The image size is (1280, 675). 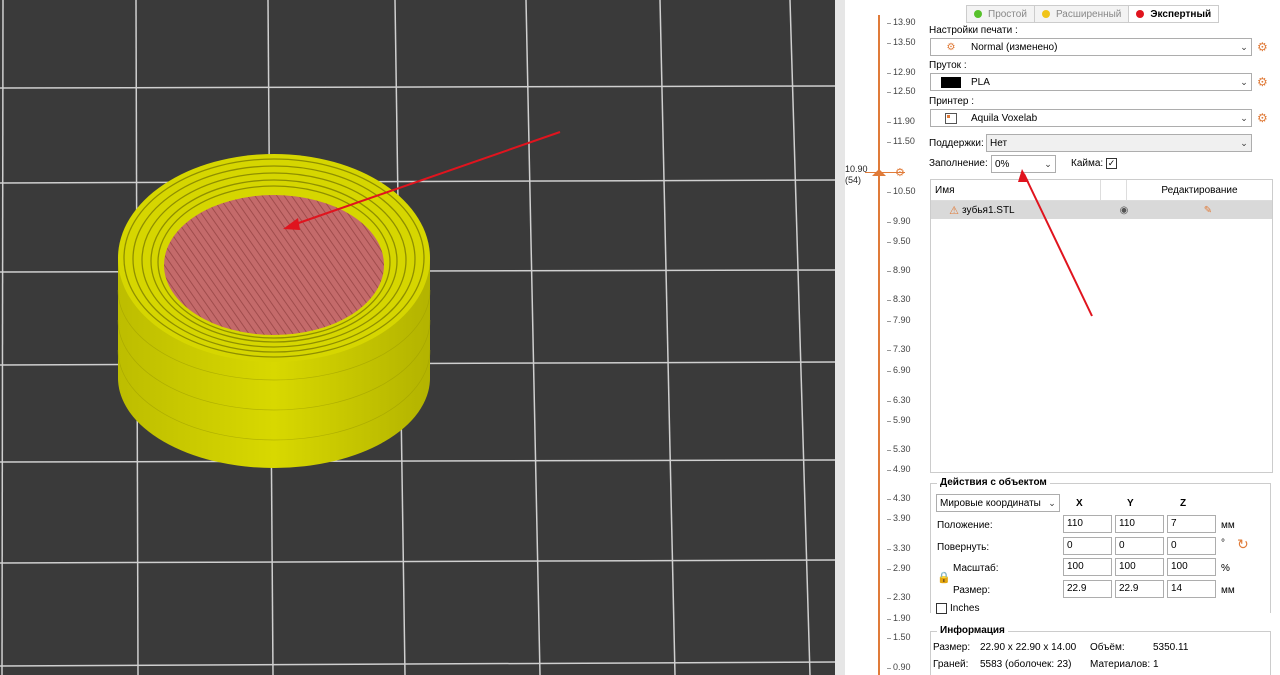 I want to click on mode-advanced: Расширенный, so click(x=1082, y=14).